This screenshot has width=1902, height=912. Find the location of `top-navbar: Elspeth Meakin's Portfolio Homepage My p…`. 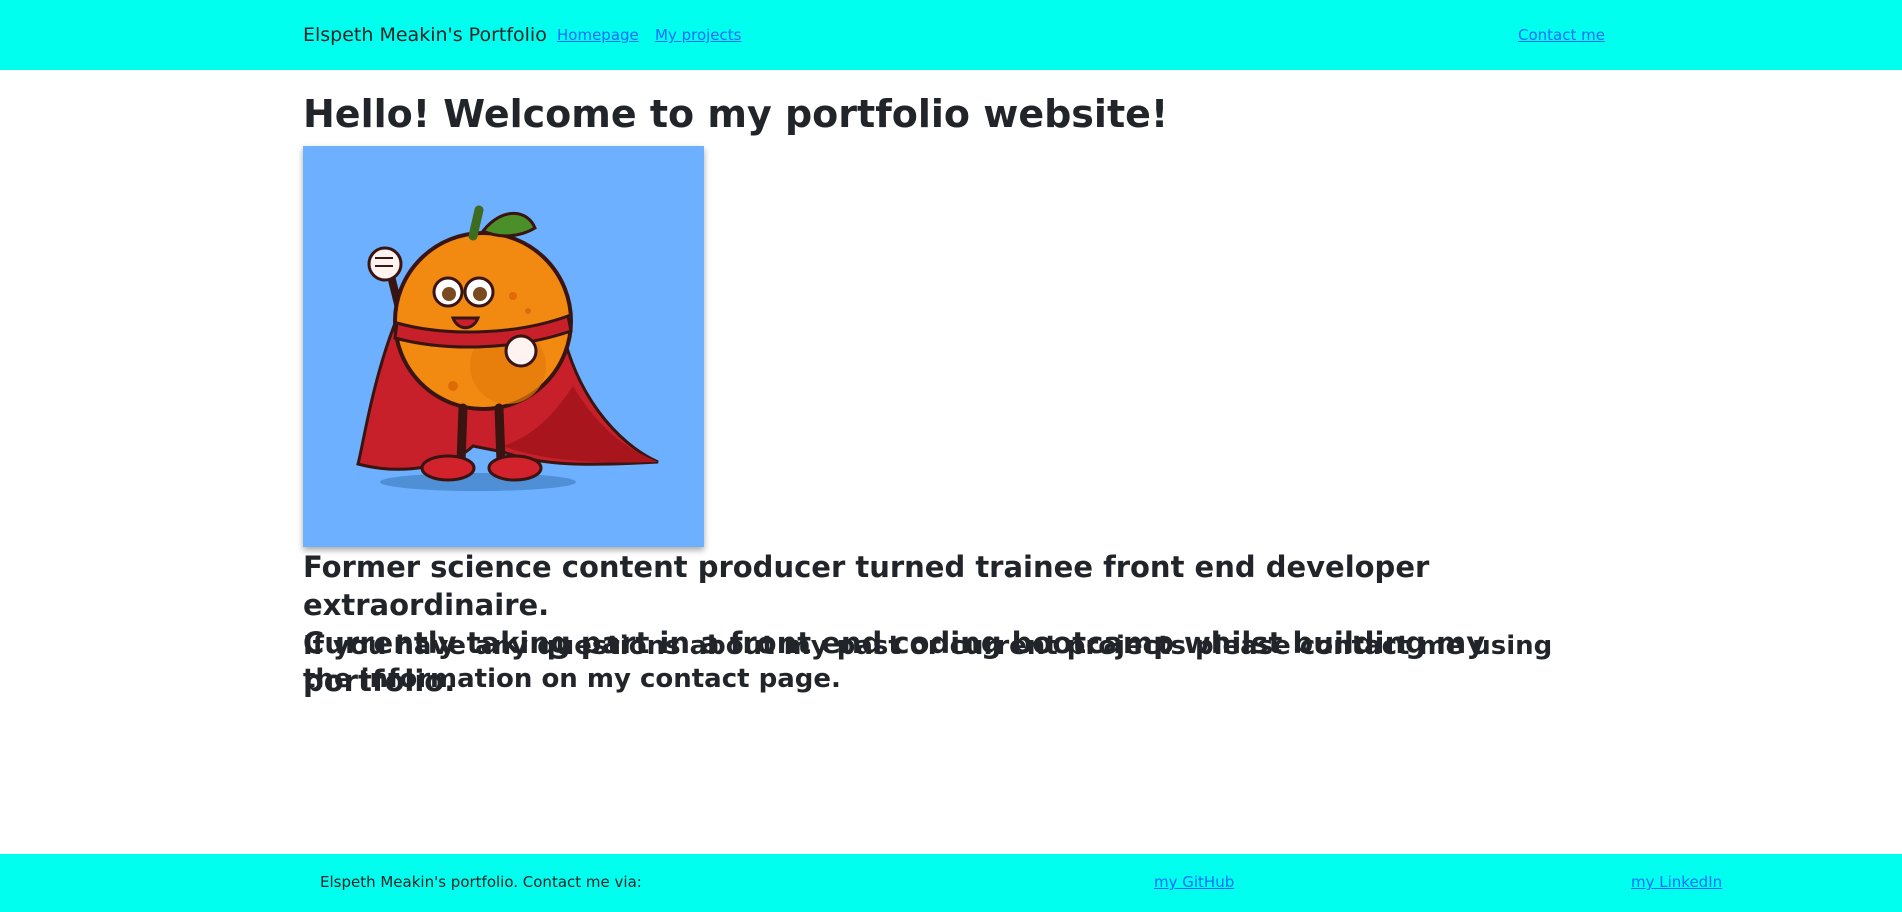

top-navbar: Elspeth Meakin's Portfolio Homepage My p… is located at coordinates (951, 35).